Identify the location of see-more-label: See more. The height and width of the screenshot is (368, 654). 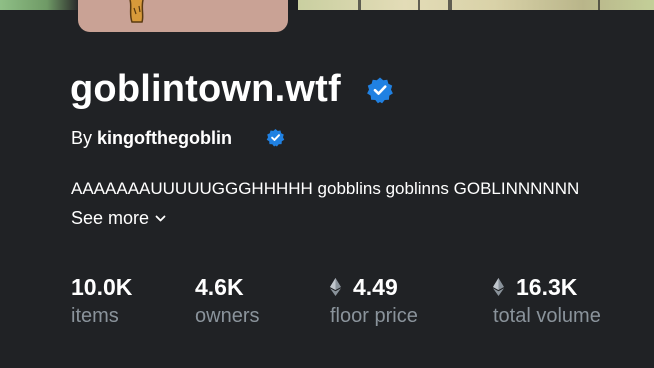
(110, 218).